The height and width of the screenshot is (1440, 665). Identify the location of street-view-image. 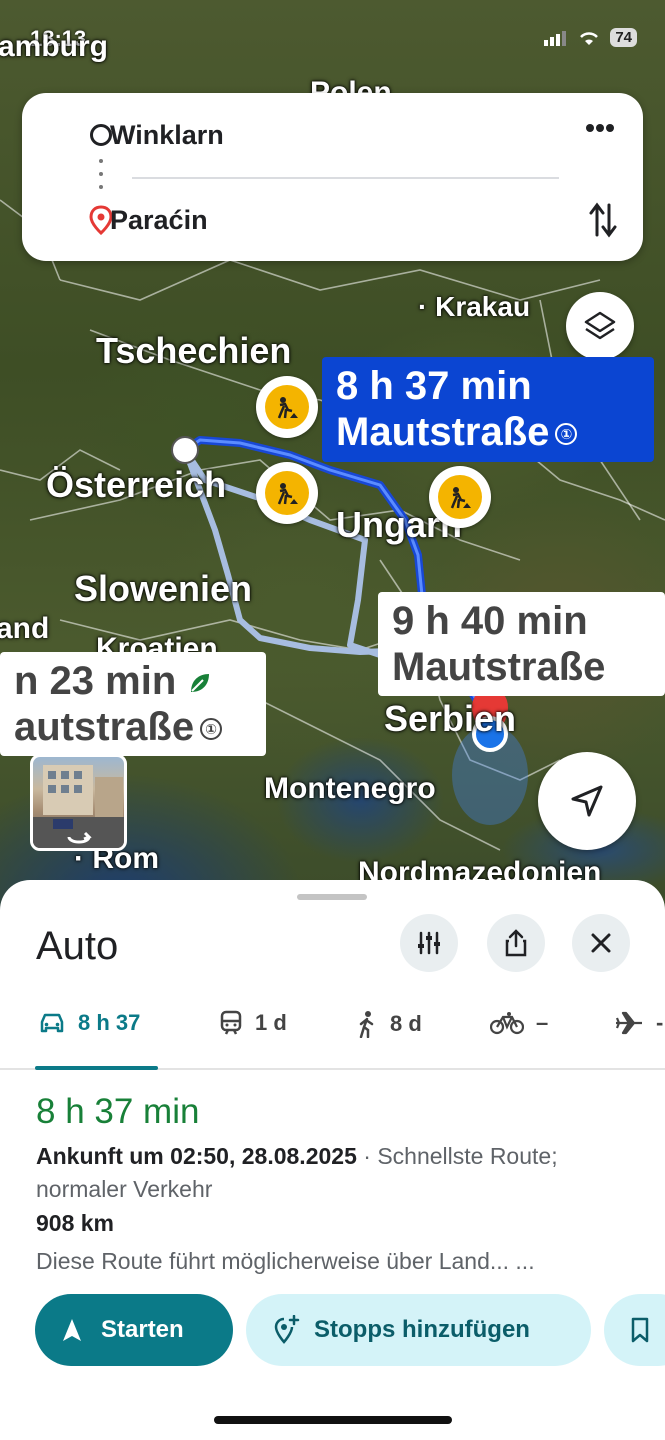
(78, 806).